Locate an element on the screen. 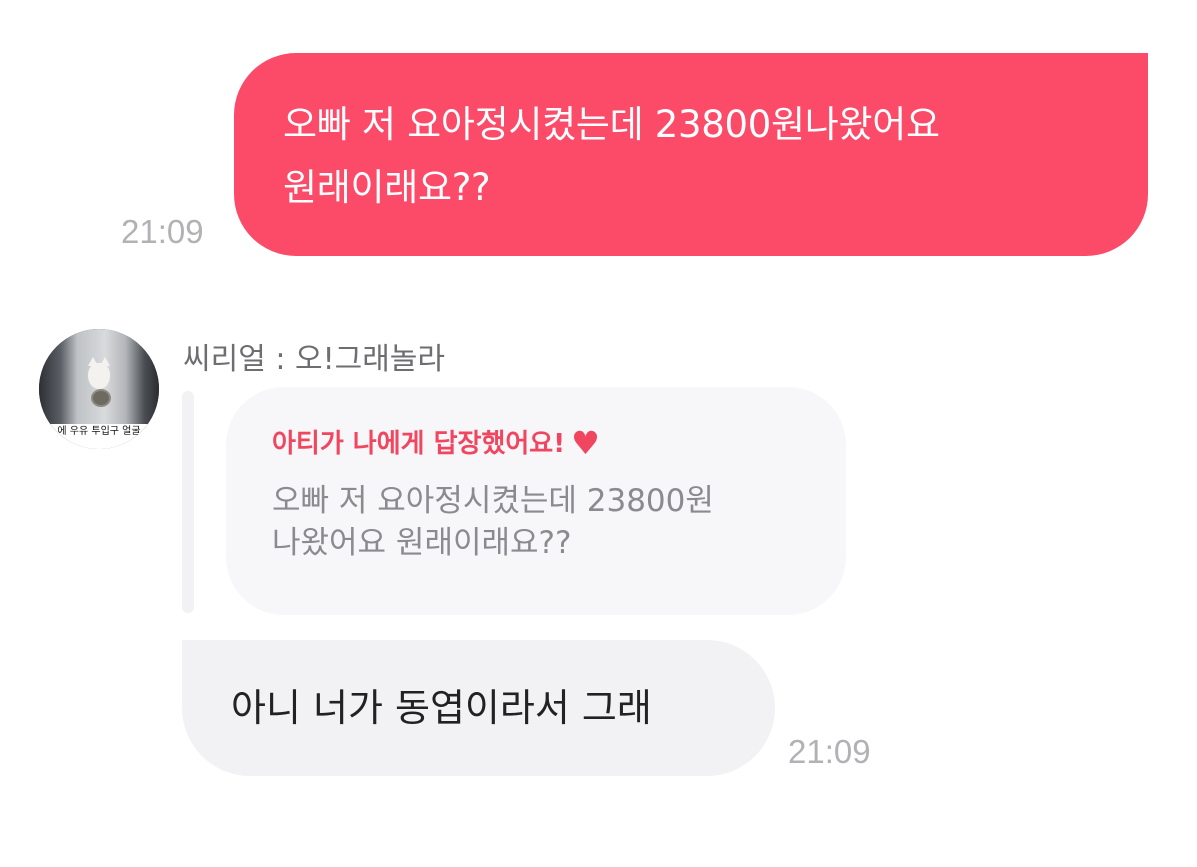 Image resolution: width=1197 pixels, height=867 pixels. avatar-knob-image is located at coordinates (101, 398).